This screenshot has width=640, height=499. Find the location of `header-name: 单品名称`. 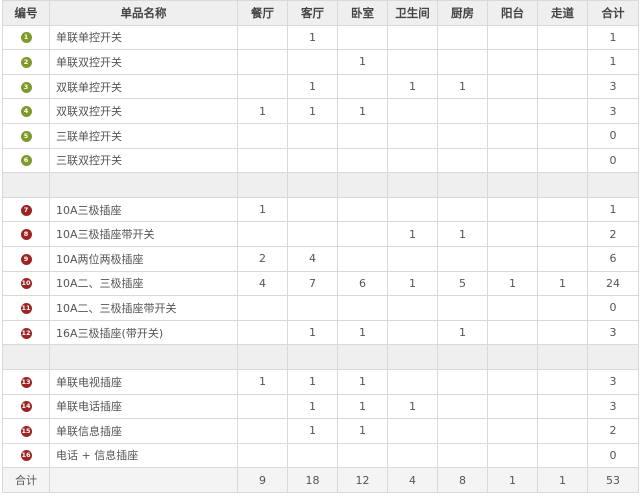

header-name: 单品名称 is located at coordinates (143, 13).